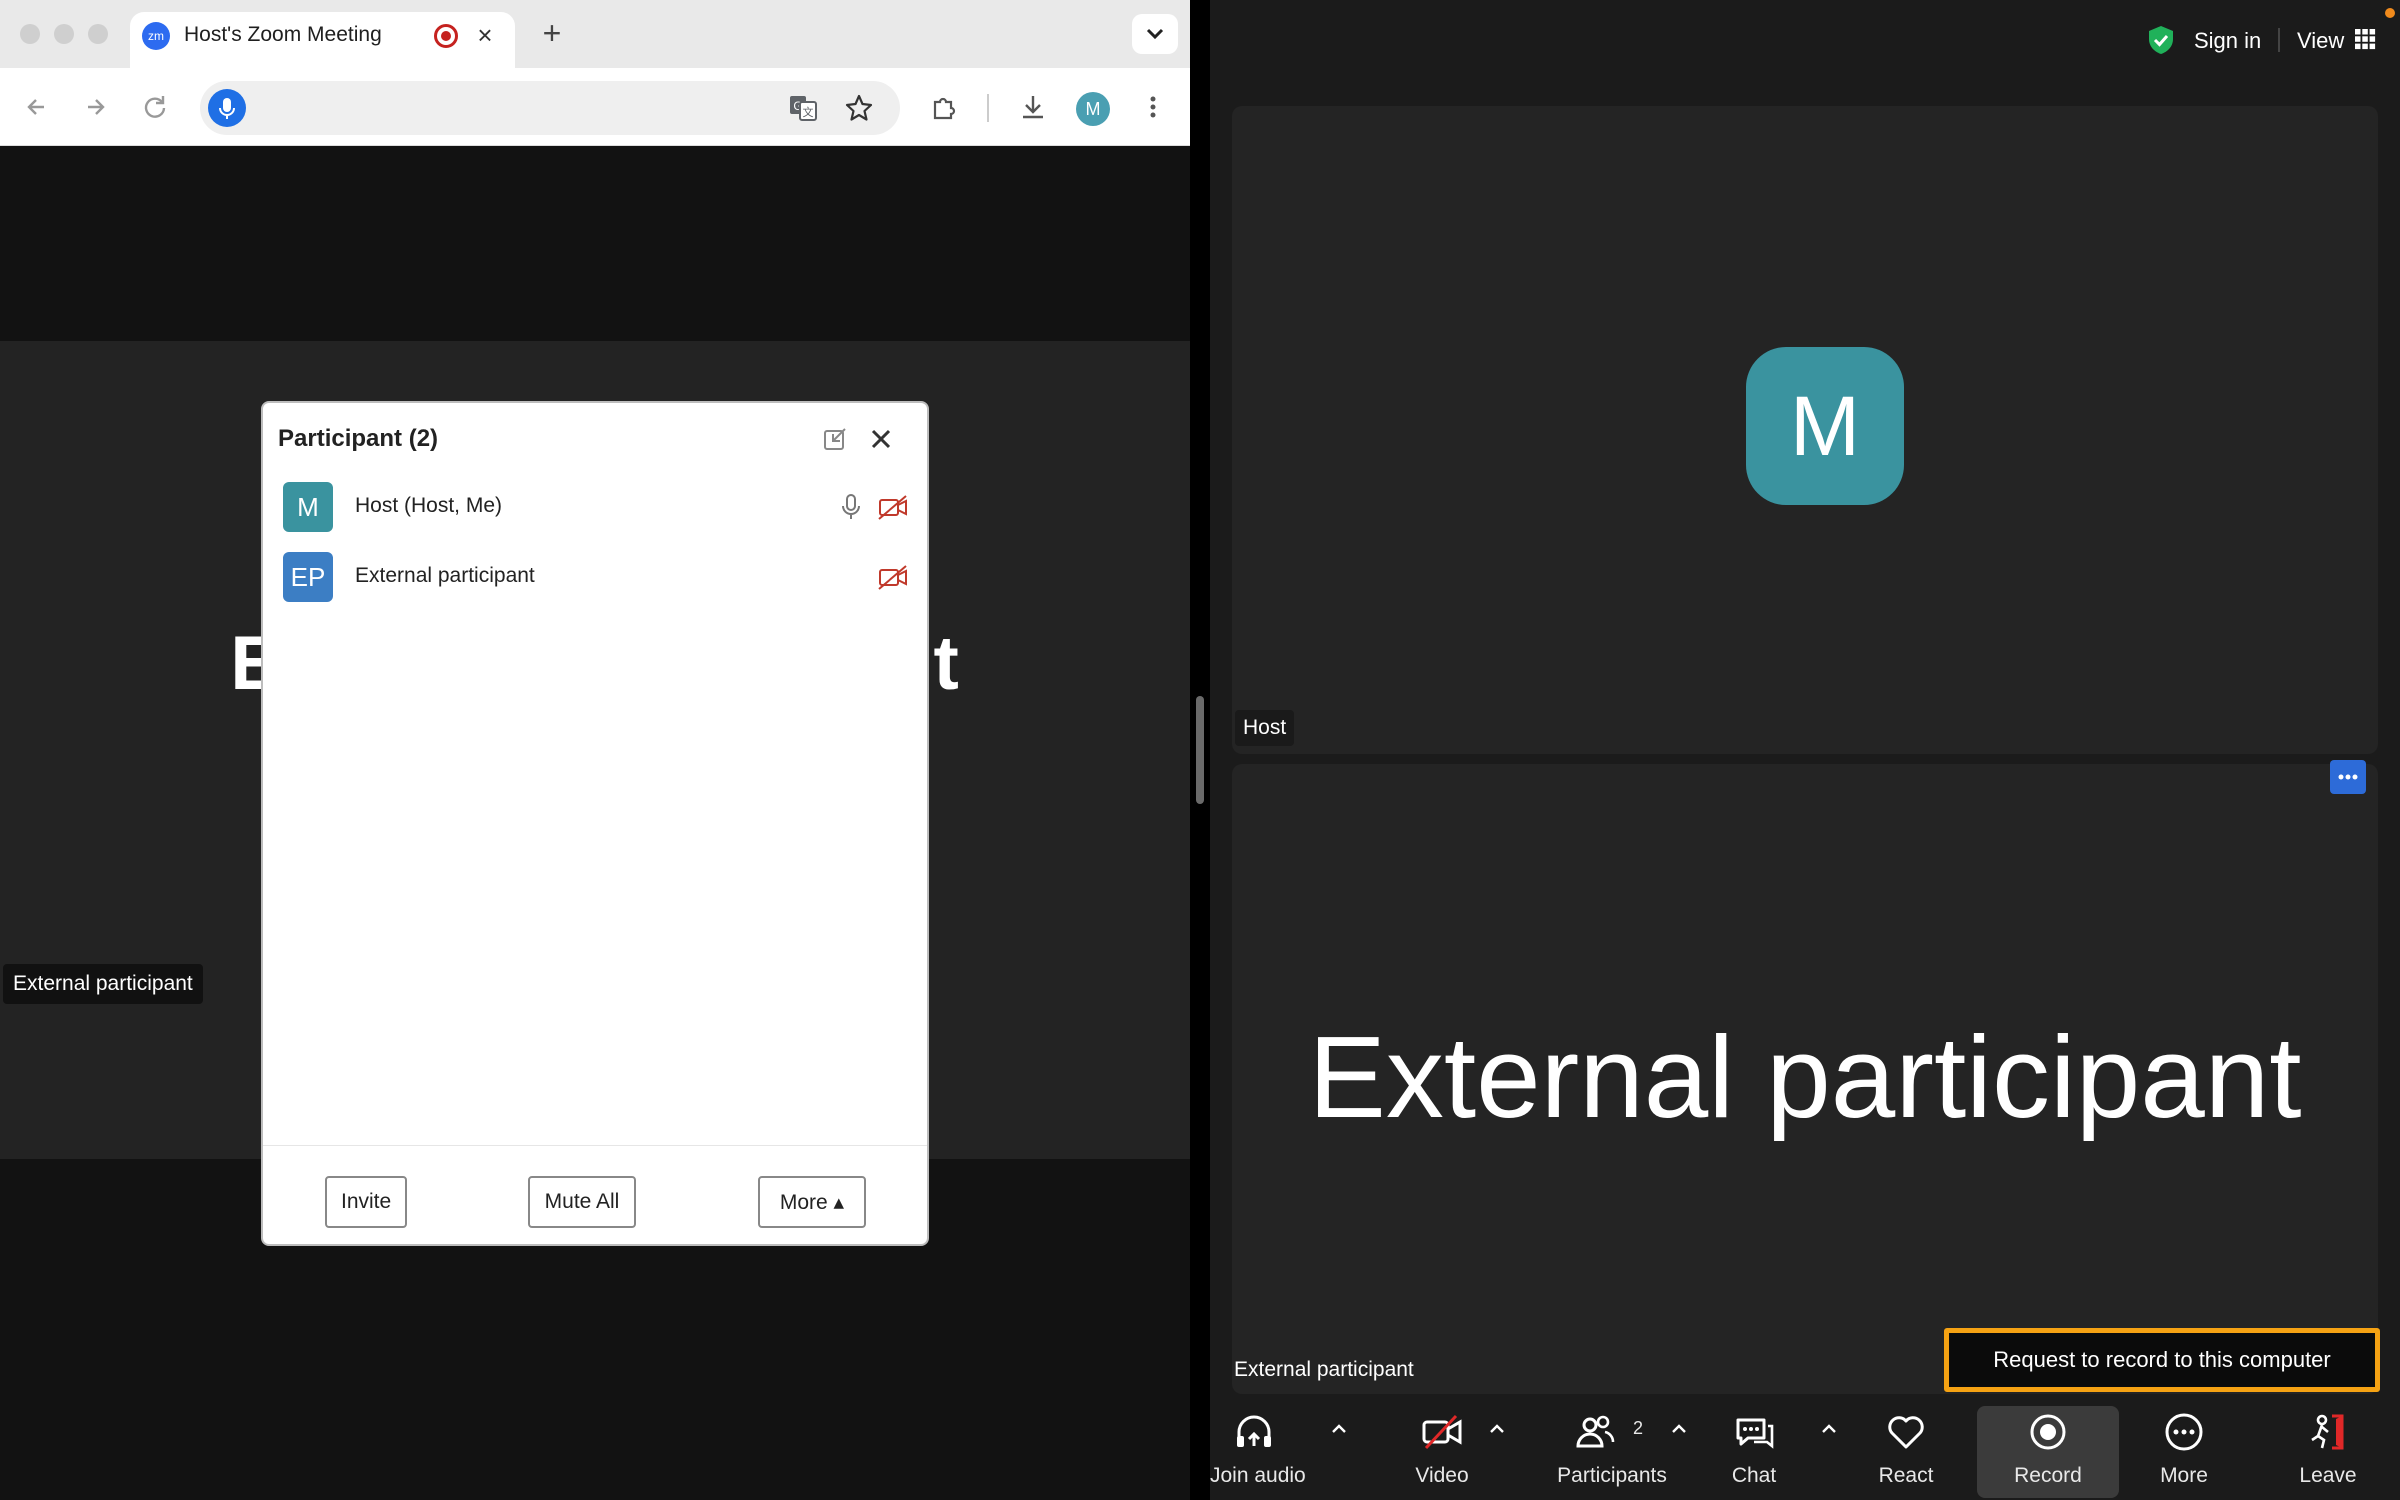 Image resolution: width=2400 pixels, height=1500 pixels. Describe the element at coordinates (1200, 750) in the screenshot. I see `split-resize-handle` at that location.